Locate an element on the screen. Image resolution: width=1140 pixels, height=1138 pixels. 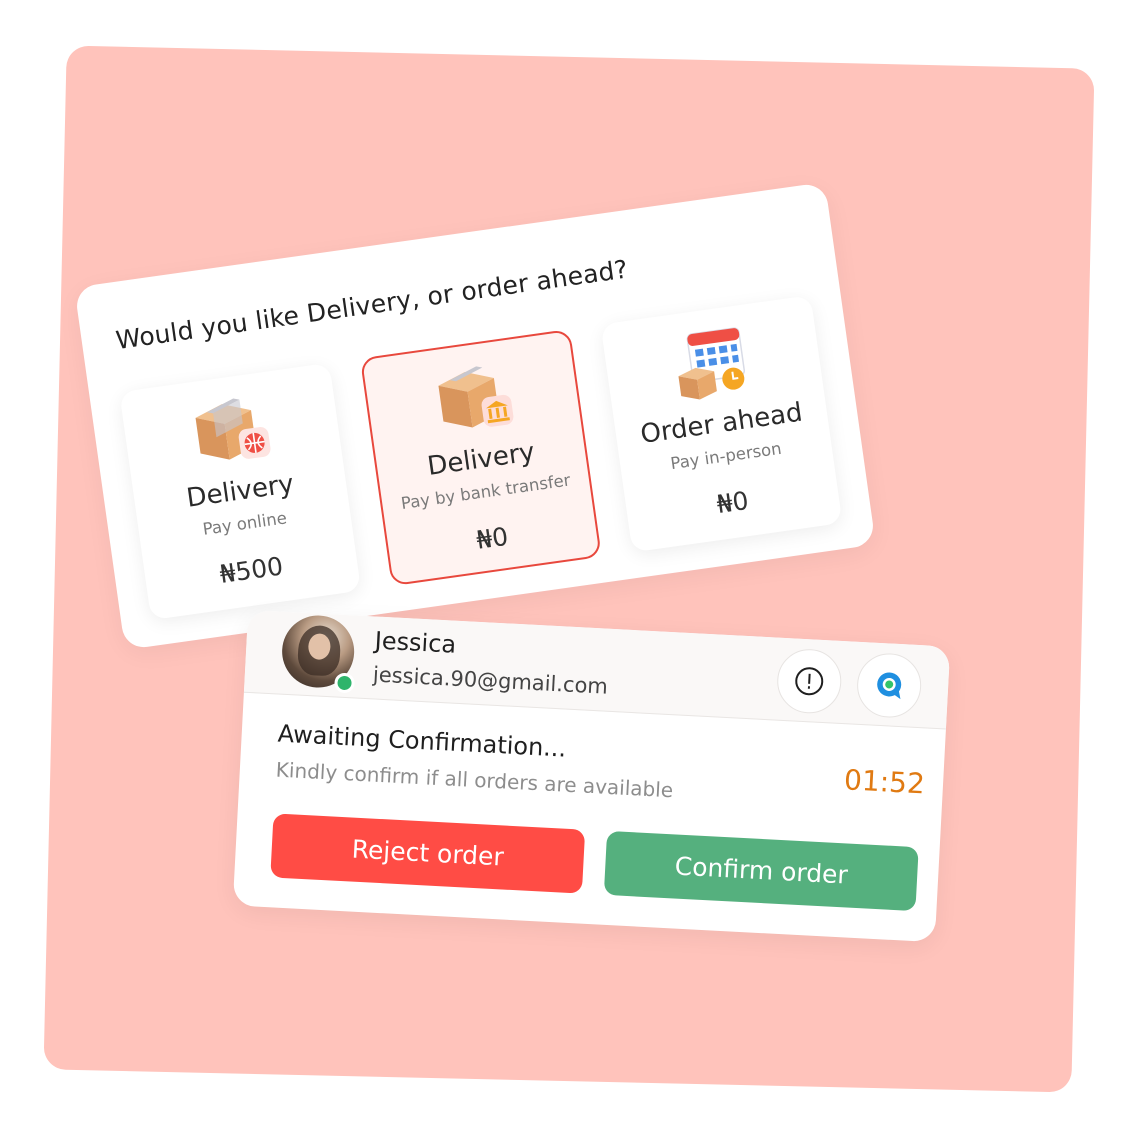
chat-button is located at coordinates (889, 685).